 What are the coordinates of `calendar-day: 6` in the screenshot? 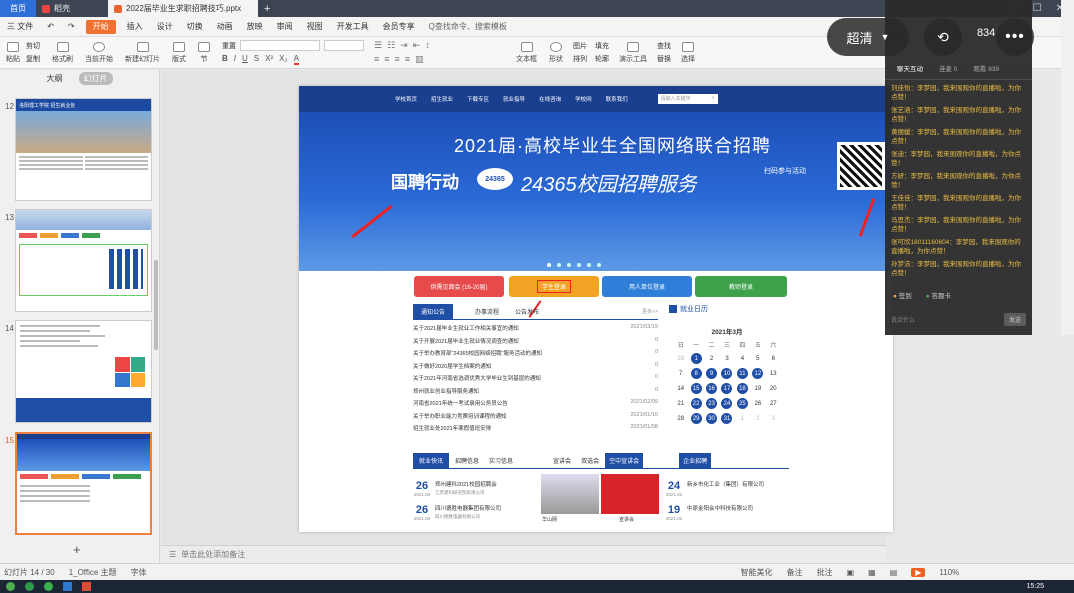 It's located at (773, 358).